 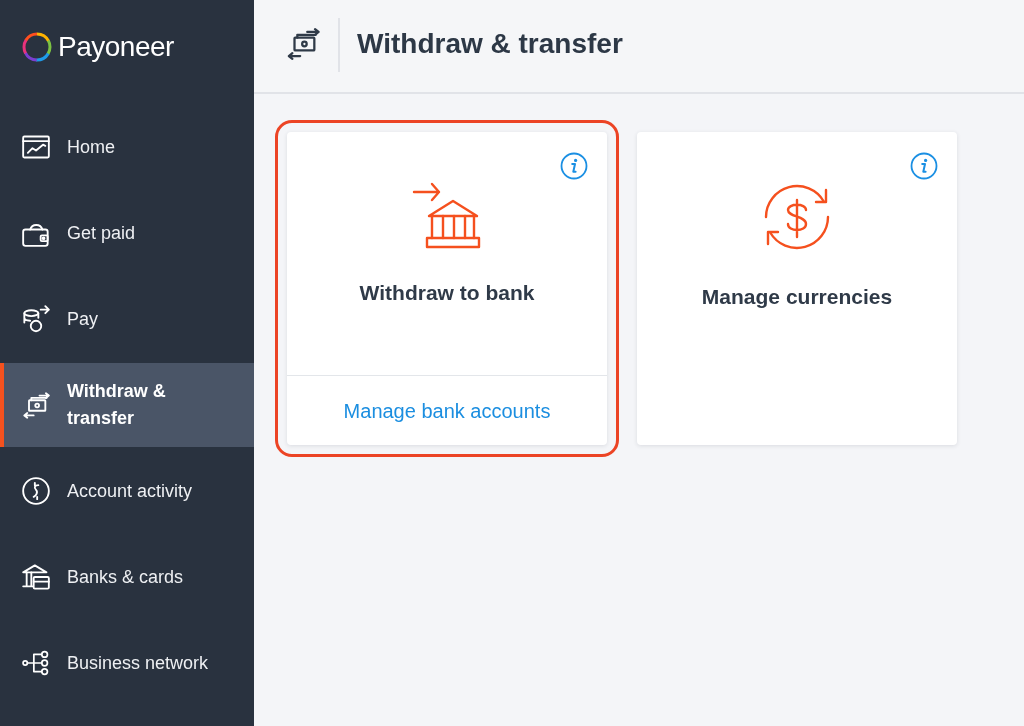 What do you see at coordinates (36, 319) in the screenshot?
I see `coins-arrow-icon` at bounding box center [36, 319].